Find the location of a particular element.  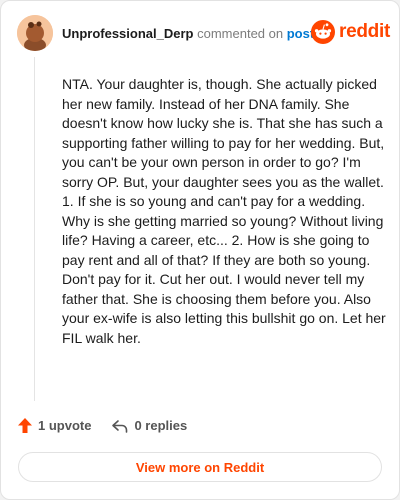

comment-header: Unprofessional_Derp commented on post is located at coordinates (188, 34).